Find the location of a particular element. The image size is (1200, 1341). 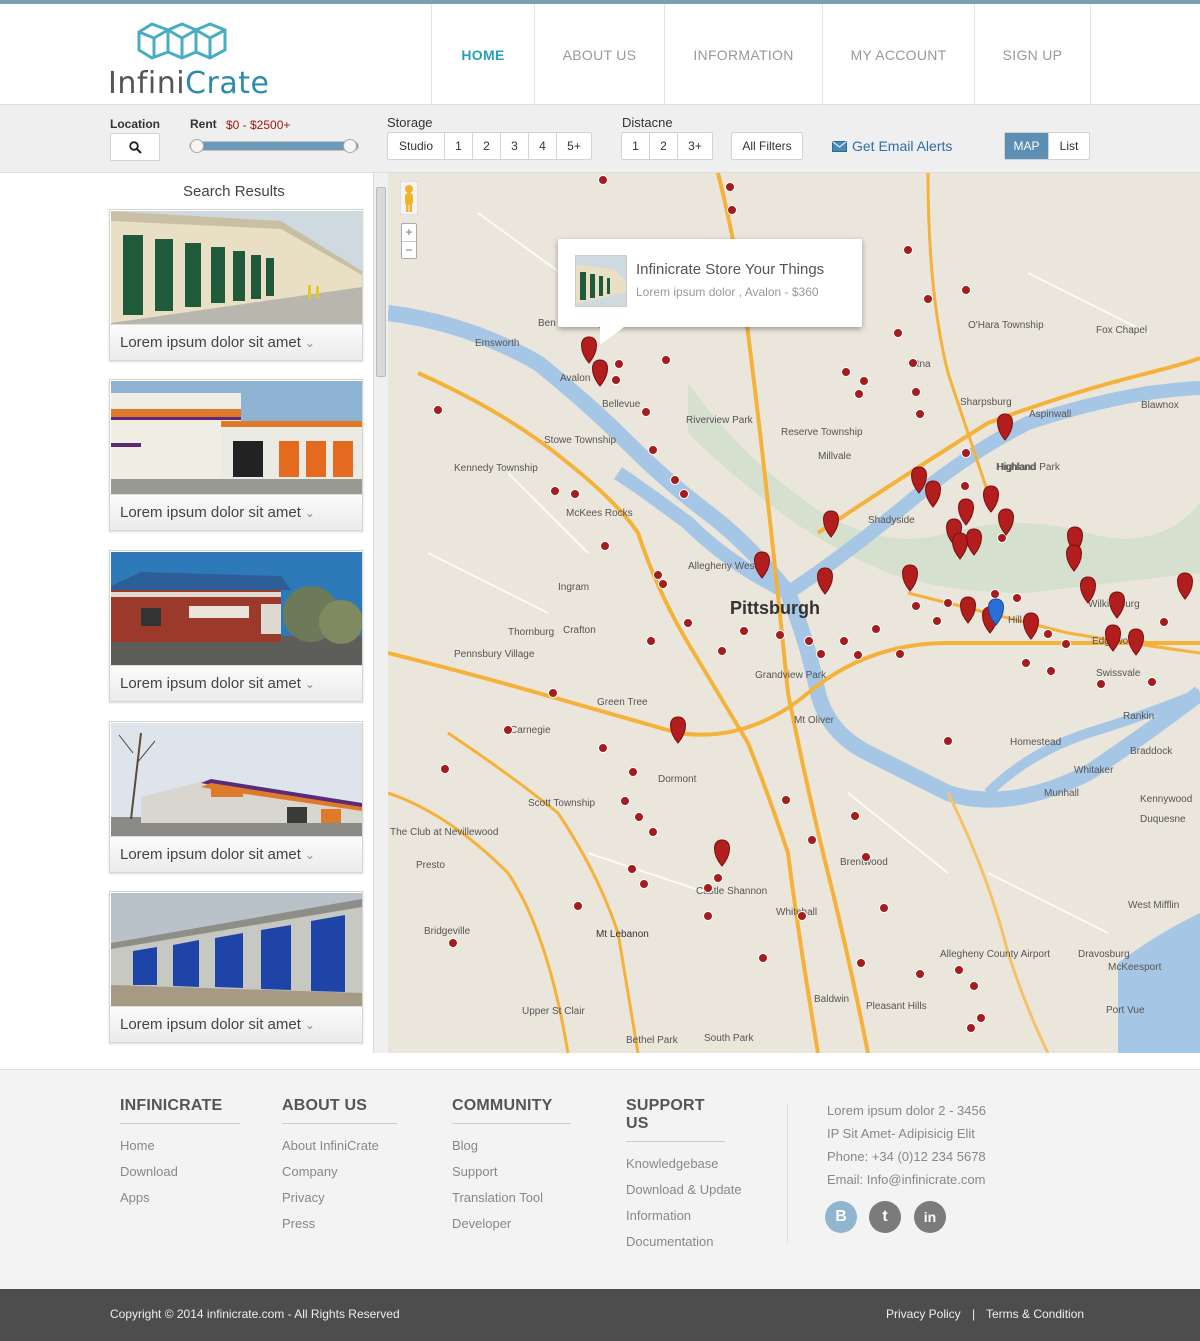

nav-my-account: MY ACCOUNT is located at coordinates (898, 54).